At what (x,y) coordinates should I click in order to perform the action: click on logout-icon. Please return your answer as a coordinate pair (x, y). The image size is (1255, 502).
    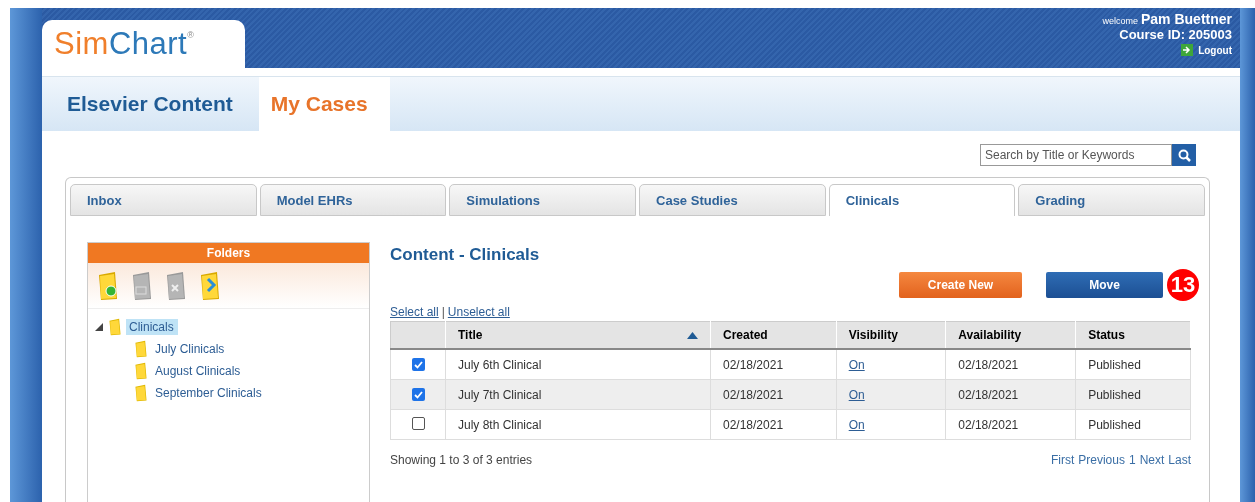
    Looking at the image, I should click on (1187, 50).